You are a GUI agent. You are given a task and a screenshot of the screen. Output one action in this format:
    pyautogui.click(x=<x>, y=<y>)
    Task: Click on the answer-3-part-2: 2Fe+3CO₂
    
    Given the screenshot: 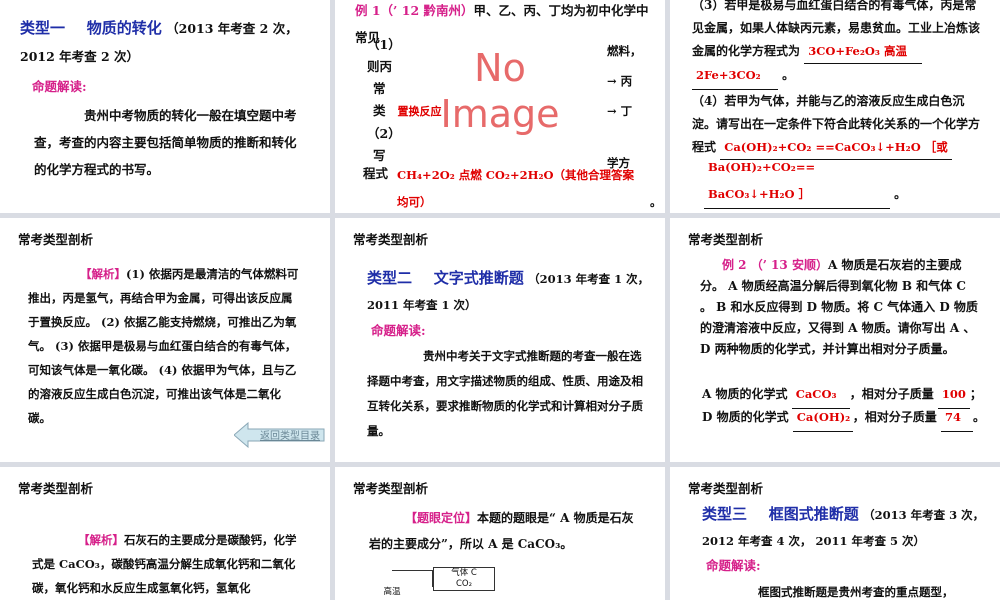 What is the action you would take?
    pyautogui.click(x=735, y=76)
    